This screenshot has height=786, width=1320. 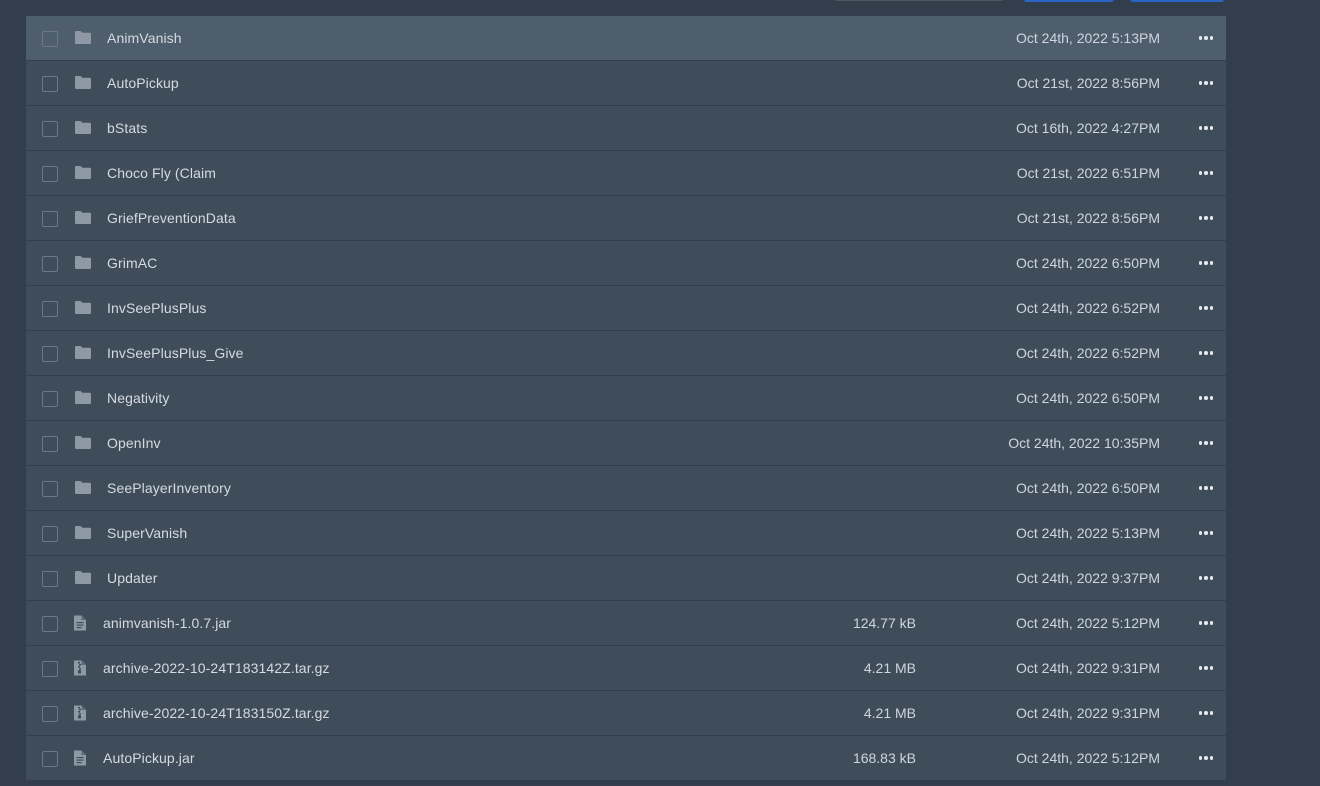 What do you see at coordinates (167, 623) in the screenshot?
I see `file-name: animvanish-1.0.7.jar` at bounding box center [167, 623].